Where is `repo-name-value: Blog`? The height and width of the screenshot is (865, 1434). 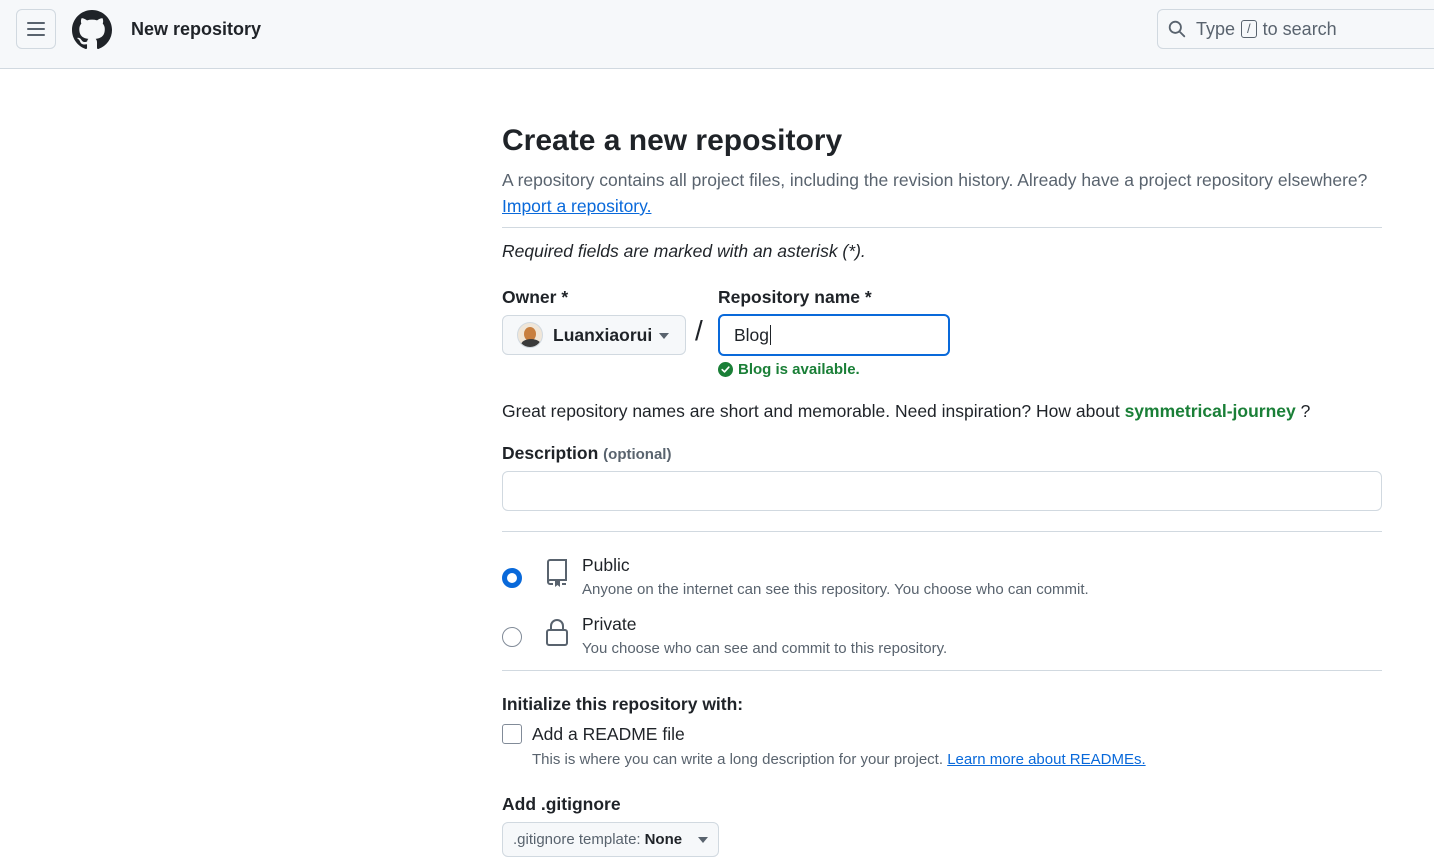
repo-name-value: Blog is located at coordinates (752, 334).